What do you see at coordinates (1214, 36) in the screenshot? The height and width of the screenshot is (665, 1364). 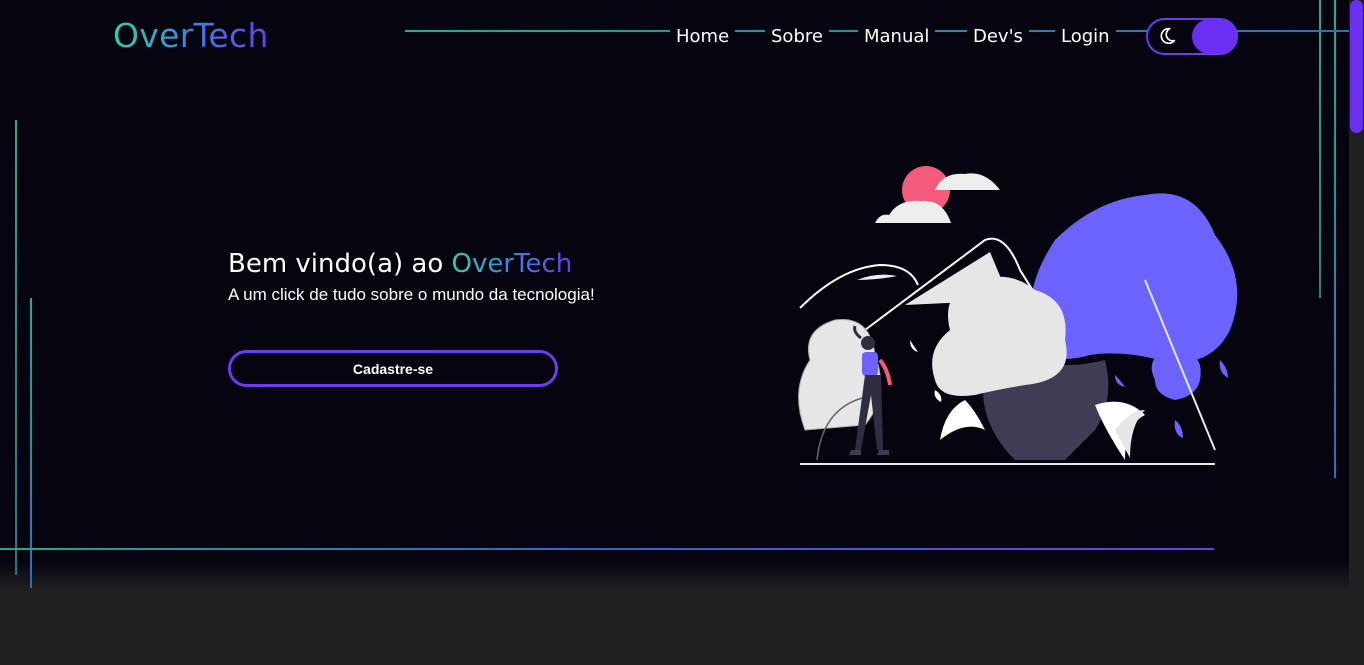 I see `toggle-knob` at bounding box center [1214, 36].